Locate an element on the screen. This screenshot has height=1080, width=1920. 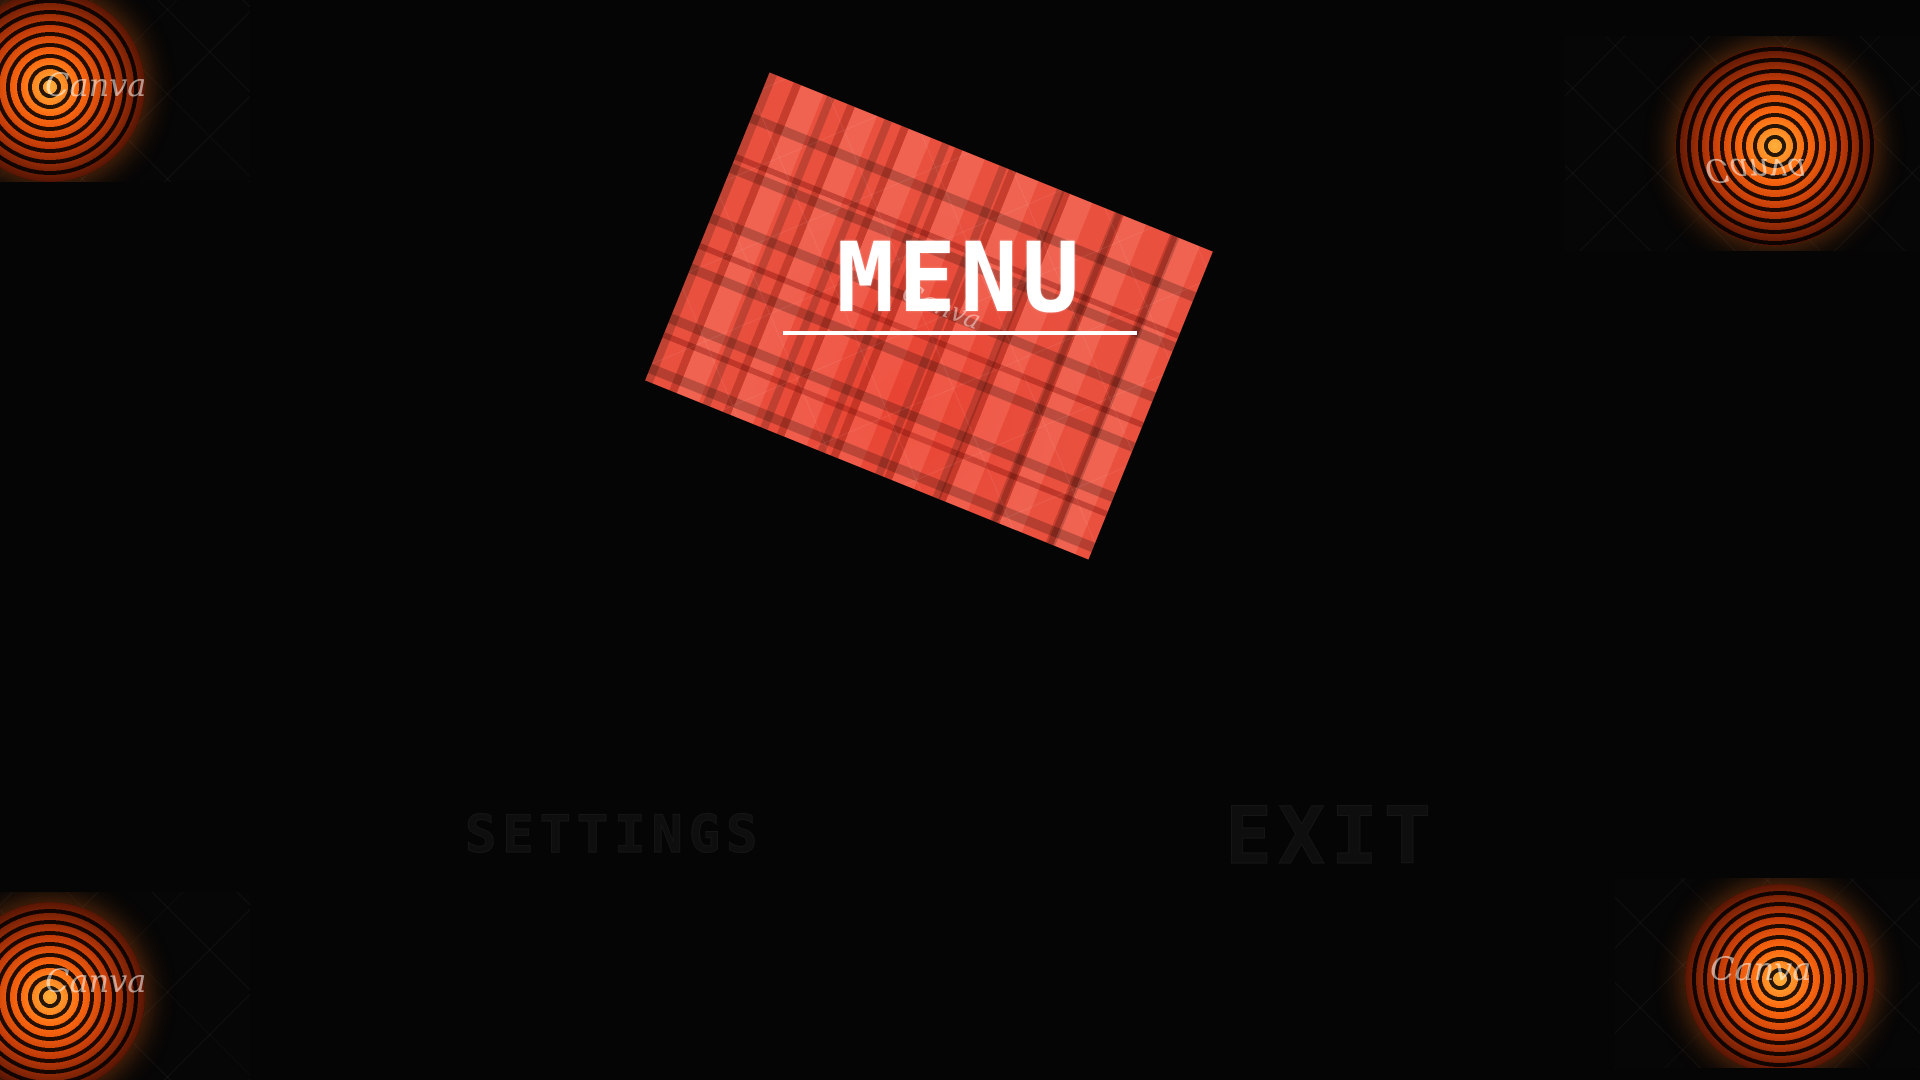
maze-disc-icon is located at coordinates (1775, 146).